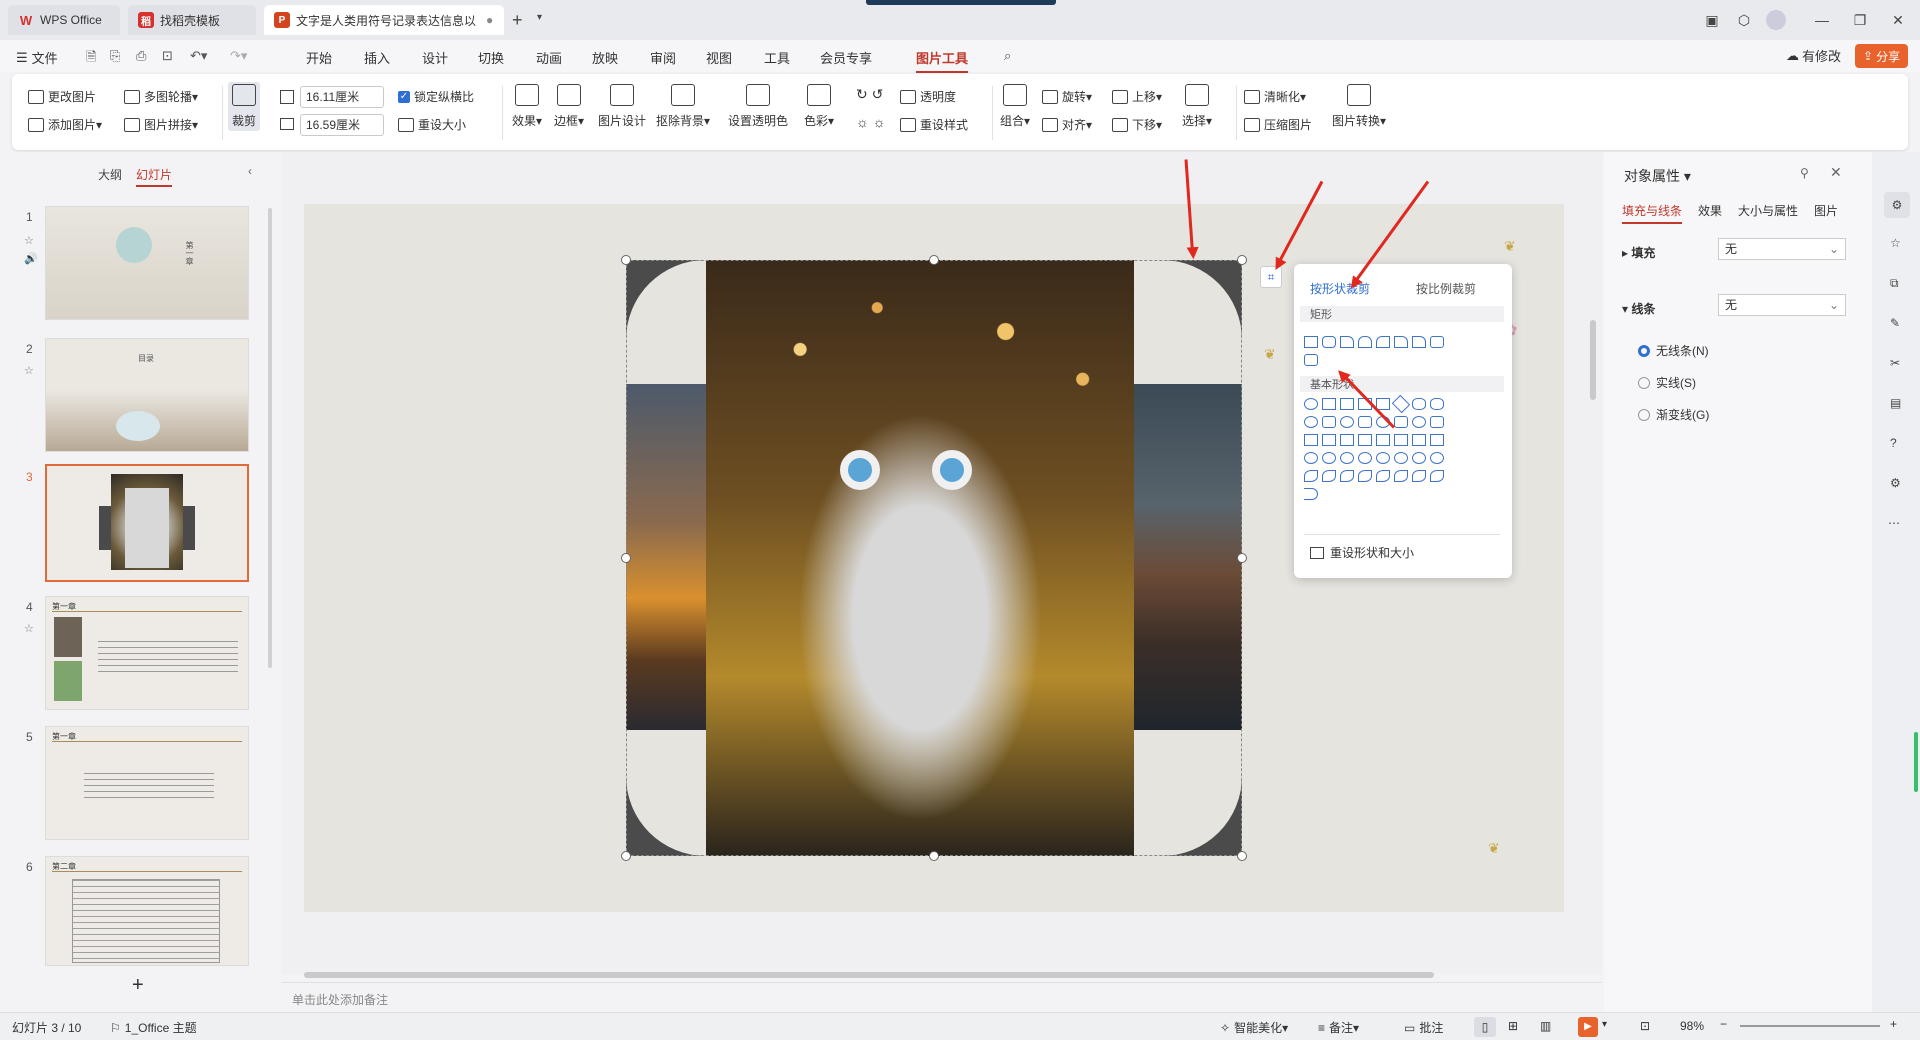  I want to click on resize-handle-se, so click(1242, 856).